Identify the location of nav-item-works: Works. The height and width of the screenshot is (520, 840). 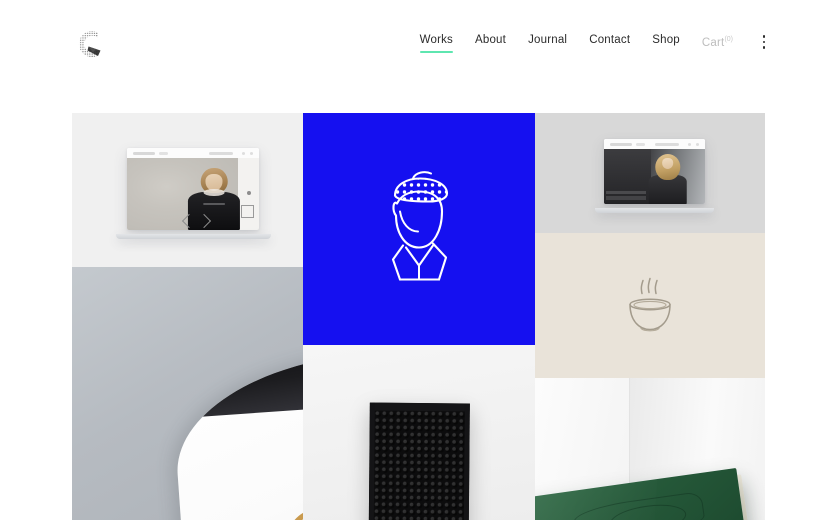
(436, 43).